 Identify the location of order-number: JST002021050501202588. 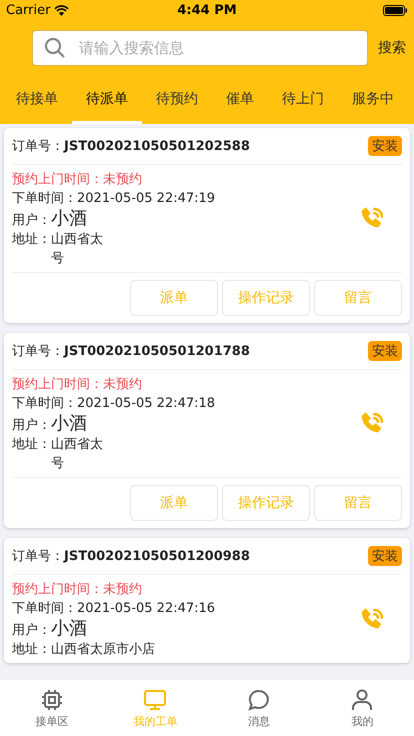
(157, 146).